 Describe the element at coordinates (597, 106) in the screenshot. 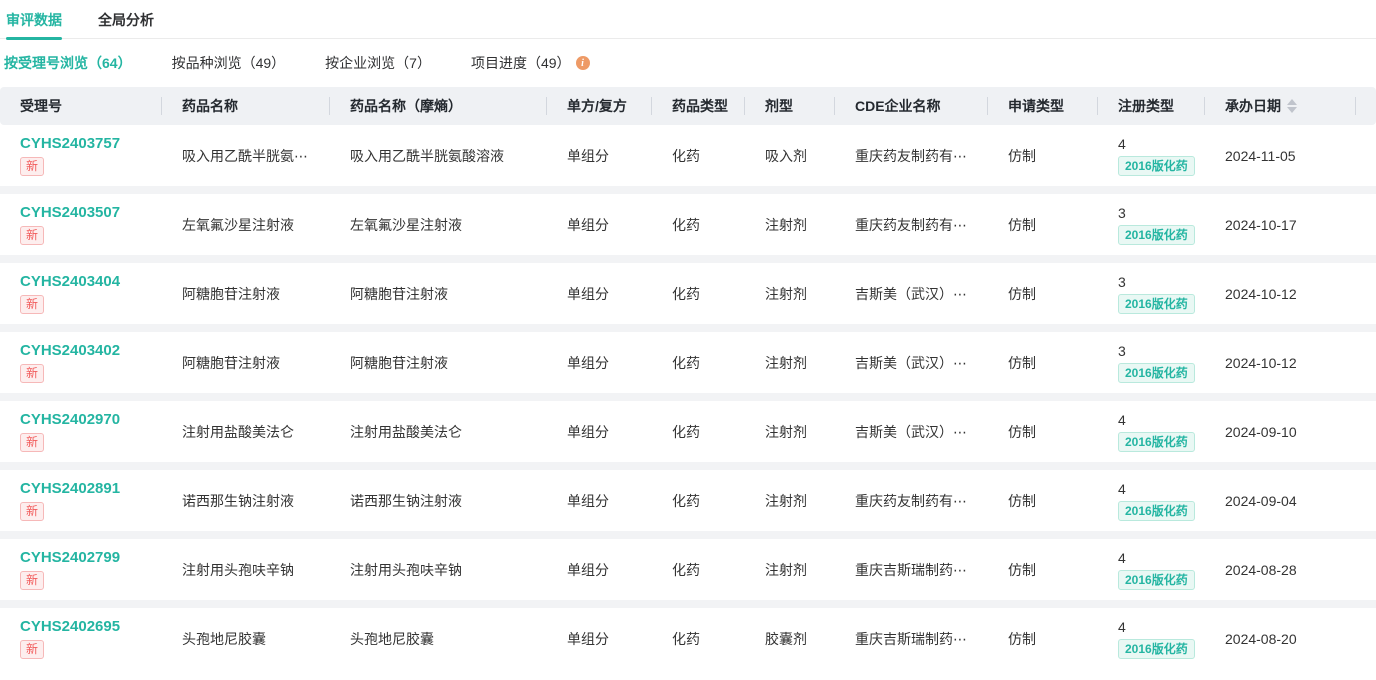

I see `col-header-formula: 单方/复方` at that location.